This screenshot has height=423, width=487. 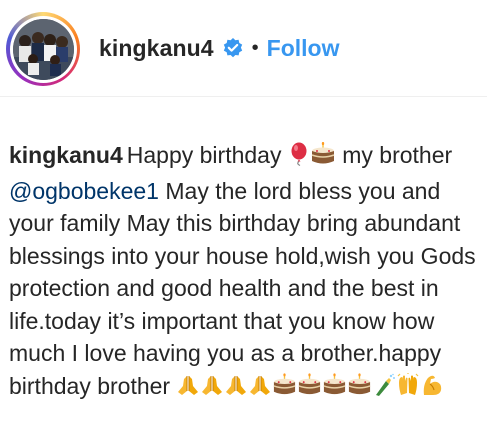 I want to click on story-ring, so click(x=43, y=49).